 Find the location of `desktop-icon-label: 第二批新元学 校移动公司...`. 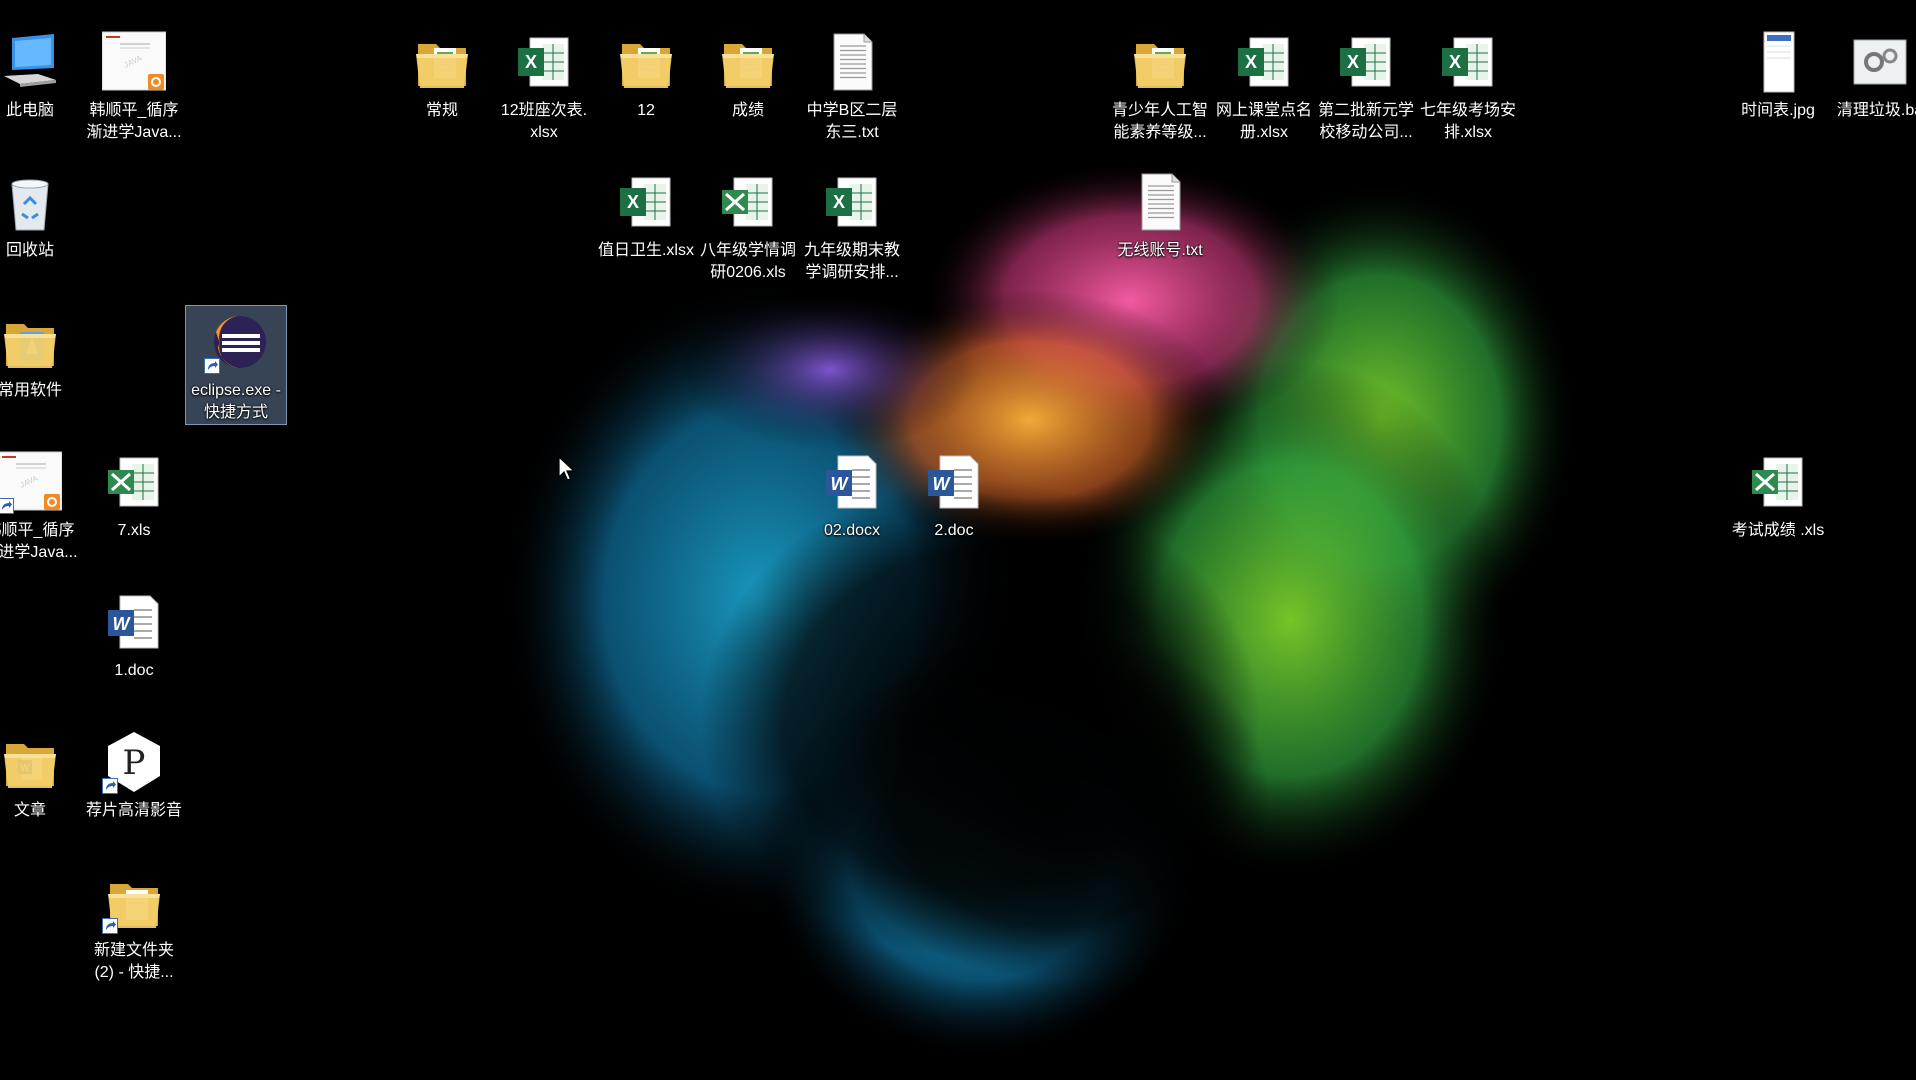

desktop-icon-label: 第二批新元学 校移动公司... is located at coordinates (1365, 121).